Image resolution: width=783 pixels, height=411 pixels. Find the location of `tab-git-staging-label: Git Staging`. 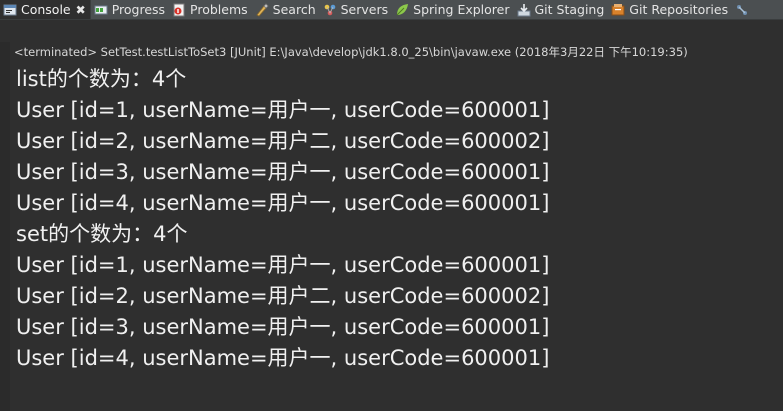

tab-git-staging-label: Git Staging is located at coordinates (569, 9).